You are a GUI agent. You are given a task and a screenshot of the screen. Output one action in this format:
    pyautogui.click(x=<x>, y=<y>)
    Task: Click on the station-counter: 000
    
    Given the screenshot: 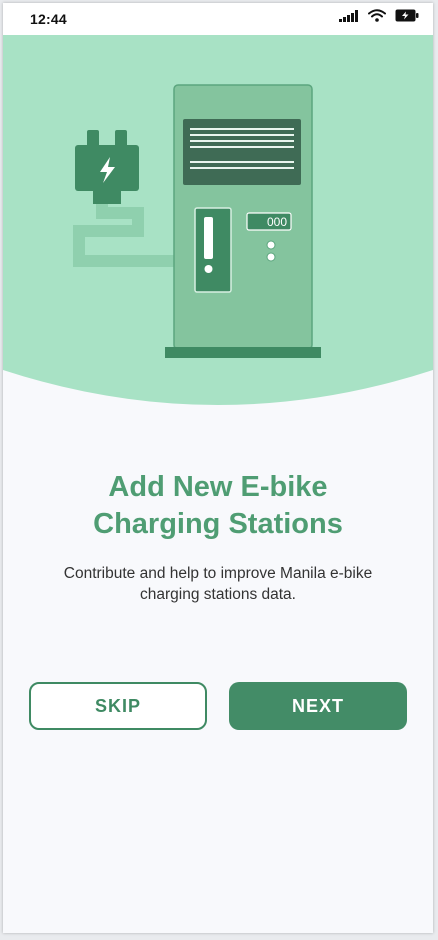 What is the action you would take?
    pyautogui.click(x=277, y=222)
    